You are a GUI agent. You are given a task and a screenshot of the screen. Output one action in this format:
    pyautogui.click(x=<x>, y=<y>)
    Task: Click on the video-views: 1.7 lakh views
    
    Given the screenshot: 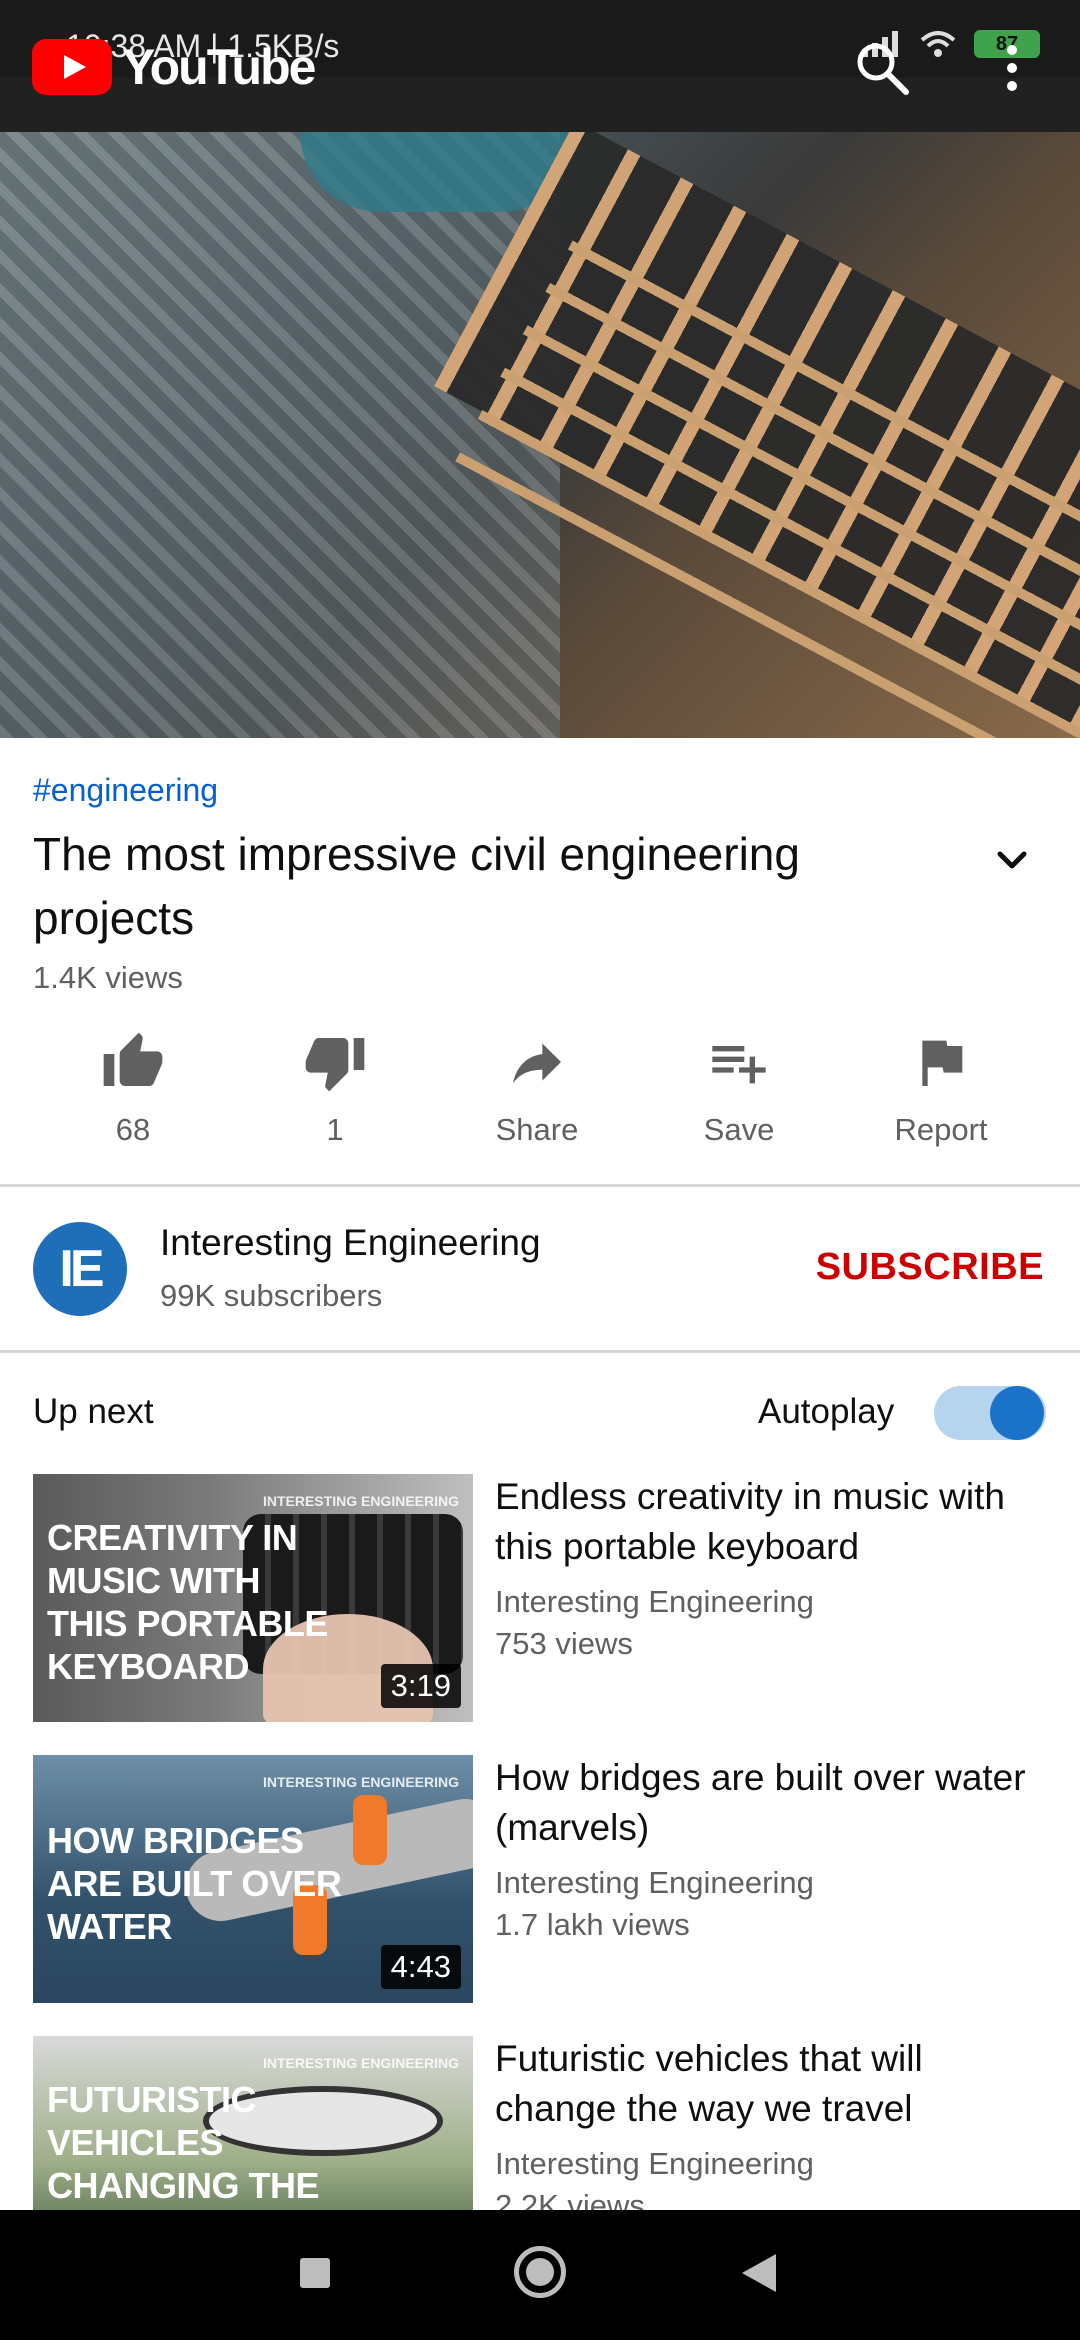 What is the action you would take?
    pyautogui.click(x=592, y=1924)
    